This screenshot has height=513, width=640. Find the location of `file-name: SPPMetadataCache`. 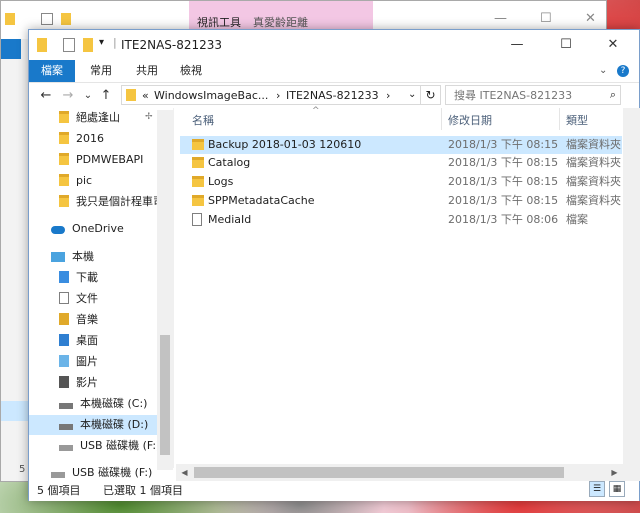

file-name: SPPMetadataCache is located at coordinates (261, 200).